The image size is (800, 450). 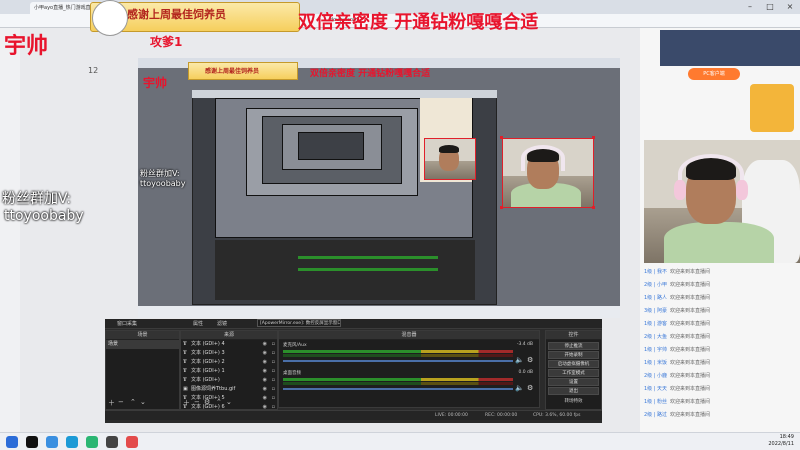 What do you see at coordinates (229, 344) in the screenshot?
I see `source-item: T 文本 (GDI+) 4 ◉ ▫` at bounding box center [229, 344].